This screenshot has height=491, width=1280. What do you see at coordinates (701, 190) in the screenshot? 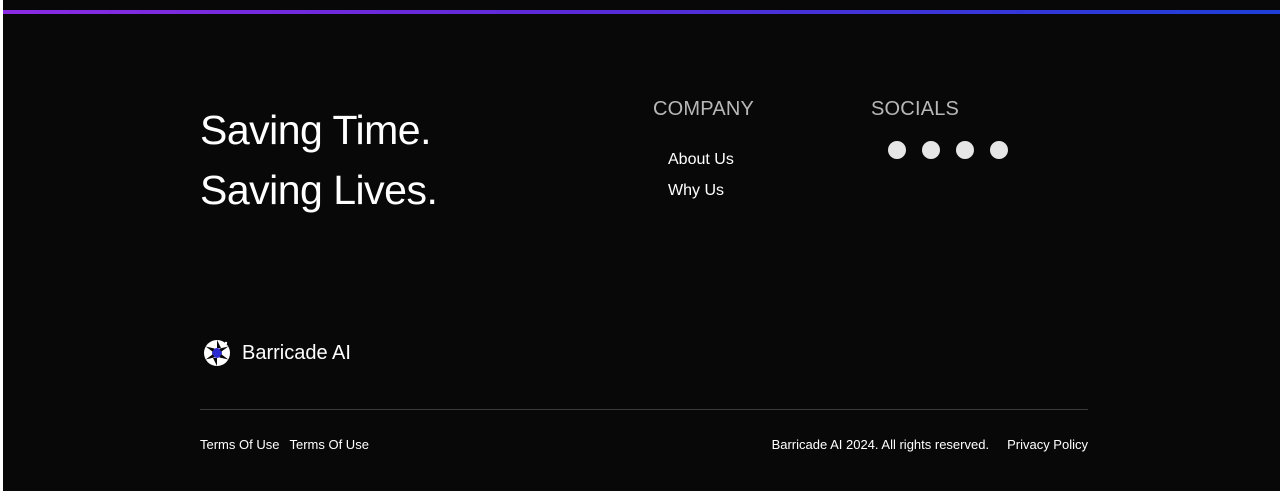
I see `why-us-link: Why Us` at bounding box center [701, 190].